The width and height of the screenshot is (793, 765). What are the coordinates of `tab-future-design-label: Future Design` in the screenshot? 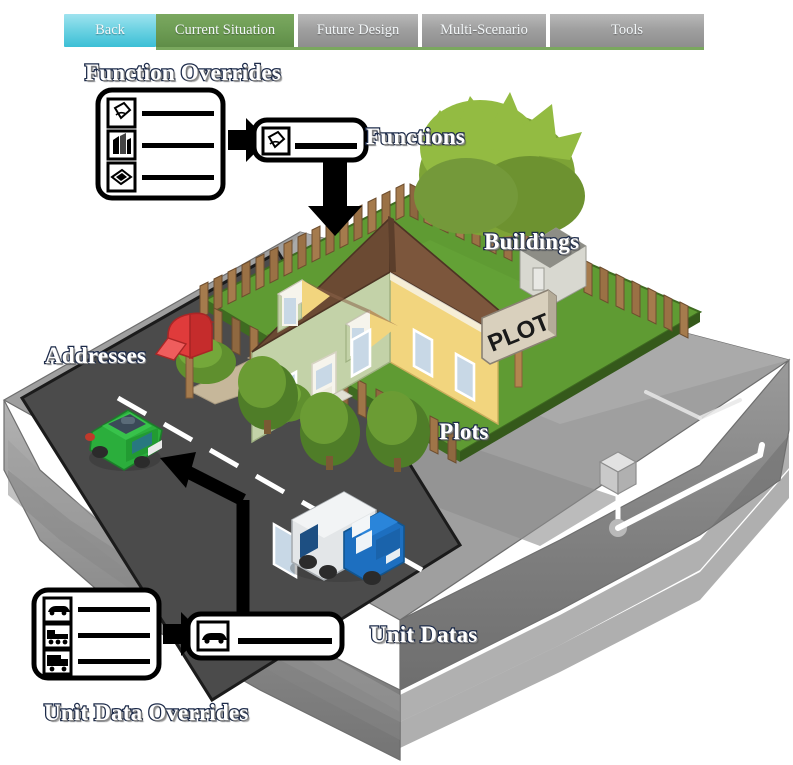 It's located at (358, 30).